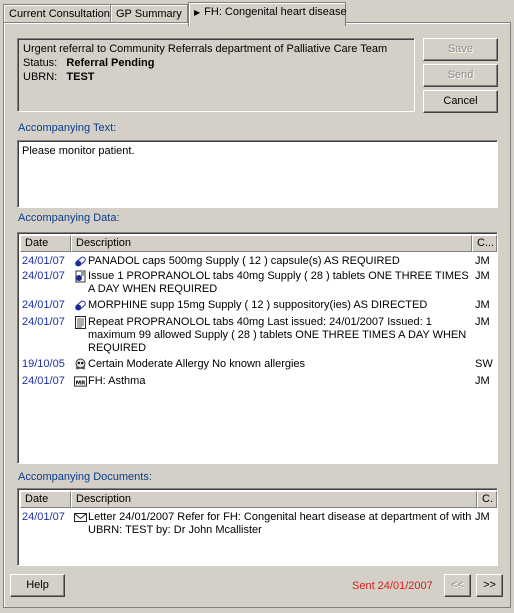 Image resolution: width=514 pixels, height=613 pixels. I want to click on cancel-button: Cancel, so click(460, 101).